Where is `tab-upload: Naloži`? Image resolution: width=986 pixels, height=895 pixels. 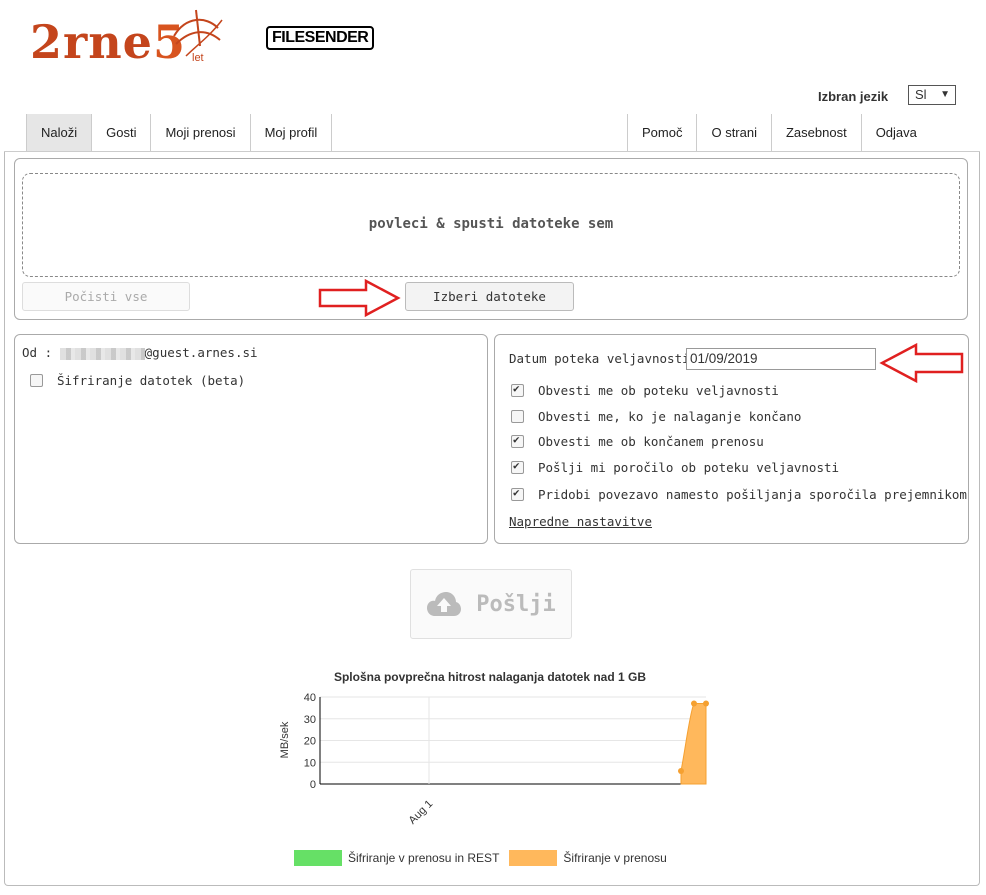 tab-upload: Naloži is located at coordinates (59, 133).